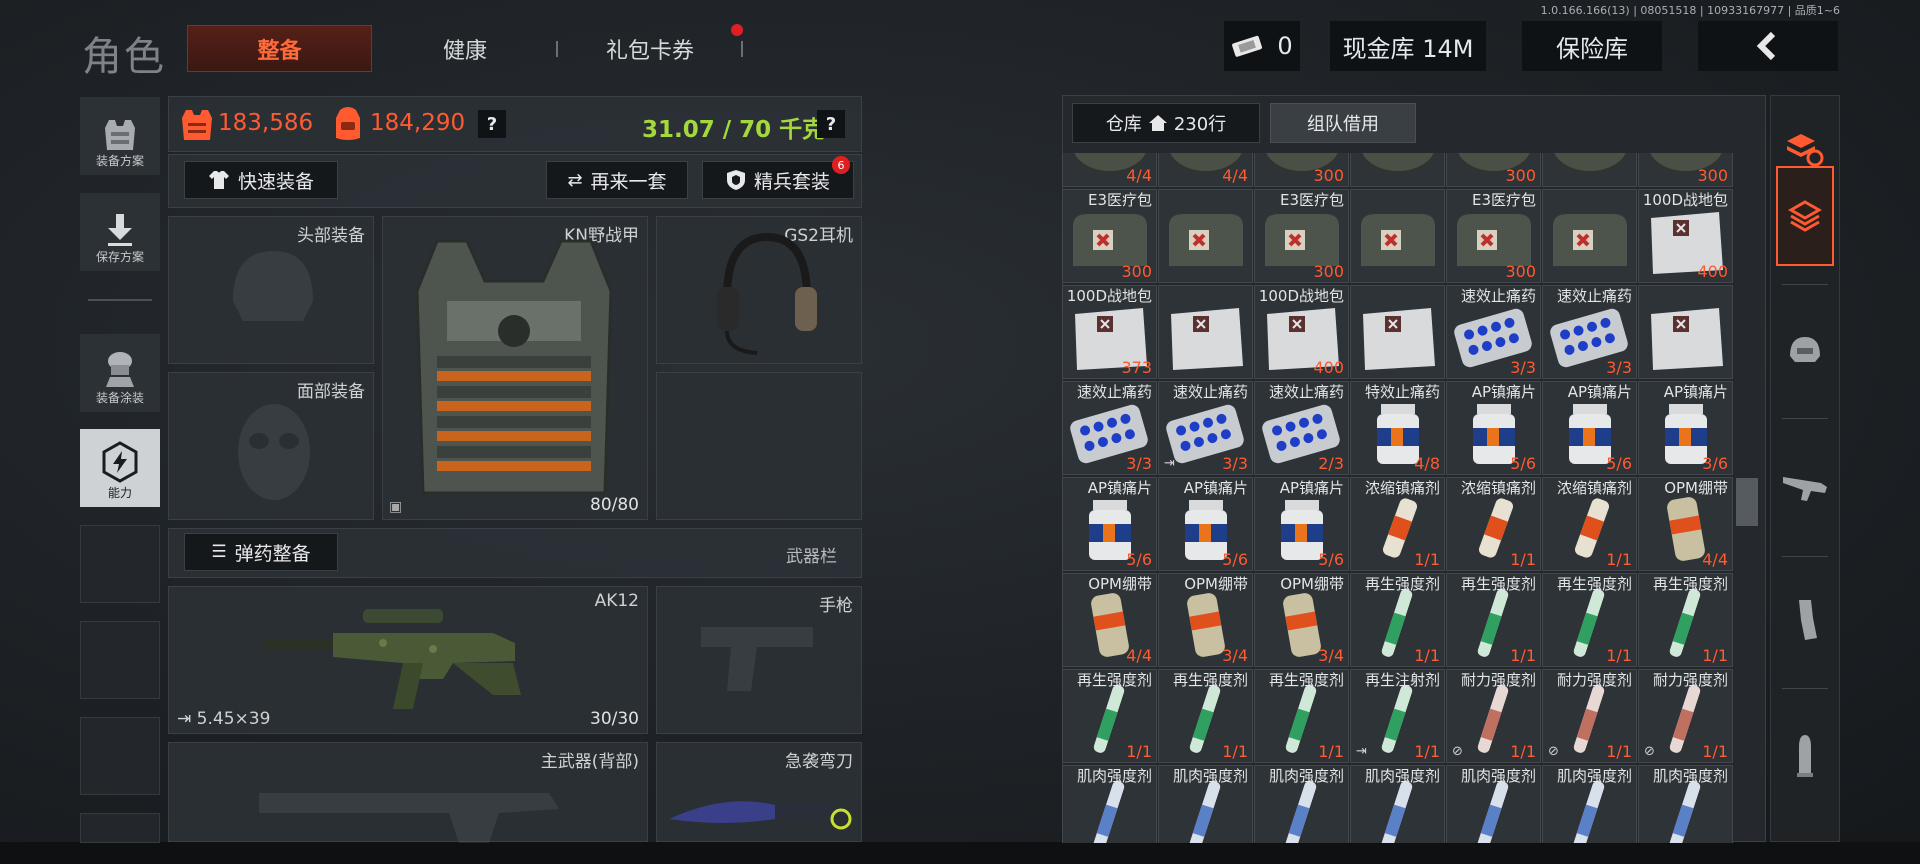 The image size is (1920, 864). What do you see at coordinates (759, 446) in the screenshot?
I see `empty-gear-slot` at bounding box center [759, 446].